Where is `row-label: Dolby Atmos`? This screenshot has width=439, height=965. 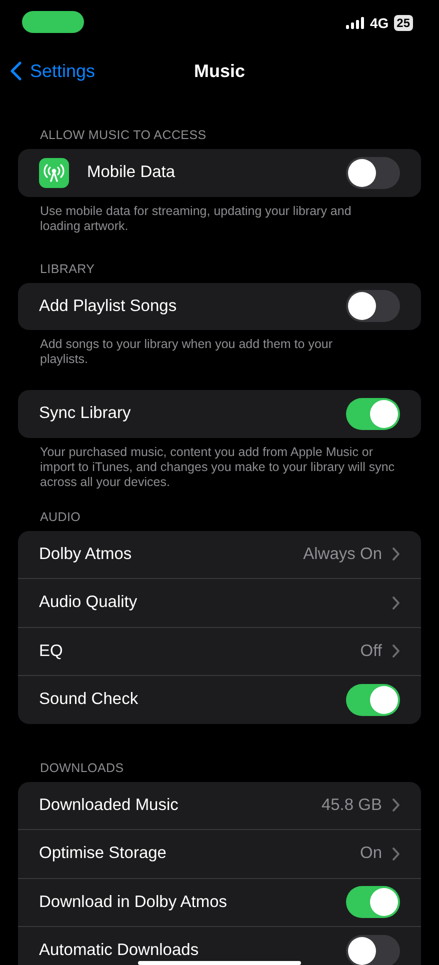
row-label: Dolby Atmos is located at coordinates (86, 554).